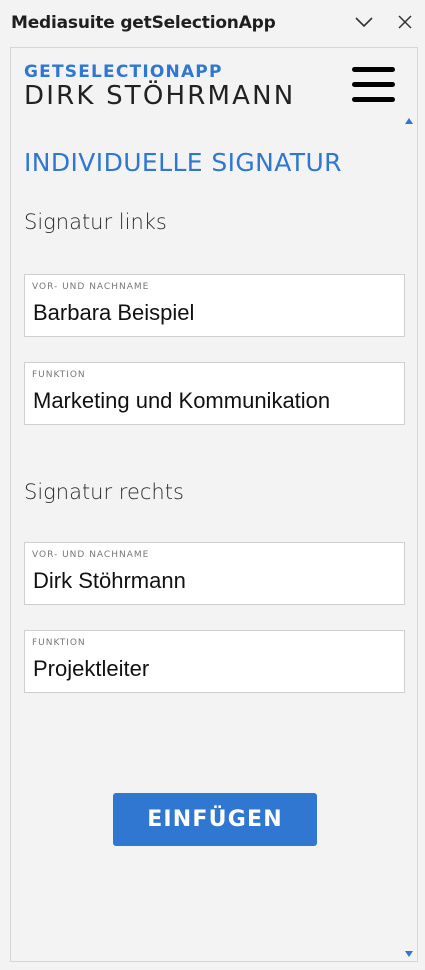  I want to click on right-name-field: VOR- UND NACHNAME, so click(214, 573).